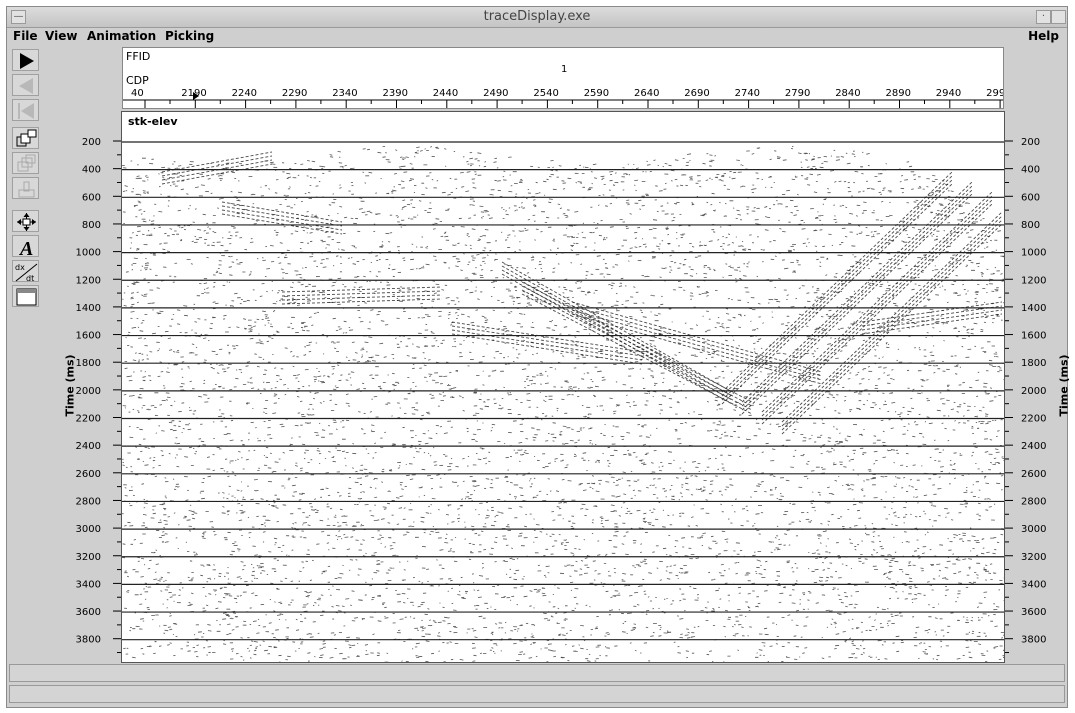 The height and width of the screenshot is (713, 1075). Describe the element at coordinates (88, 280) in the screenshot. I see `time-tick-label: 1200` at that location.